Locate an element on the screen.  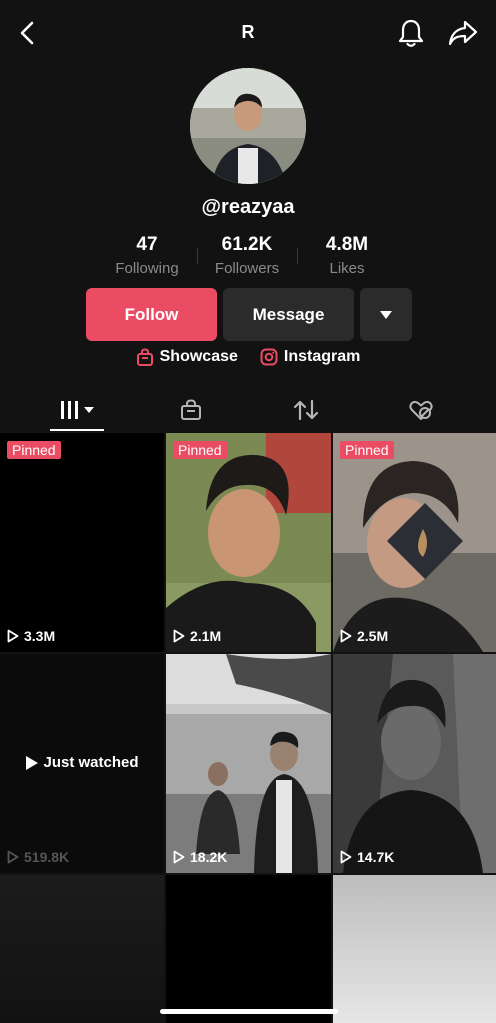
view-count: 519.8K is located at coordinates (38, 857).